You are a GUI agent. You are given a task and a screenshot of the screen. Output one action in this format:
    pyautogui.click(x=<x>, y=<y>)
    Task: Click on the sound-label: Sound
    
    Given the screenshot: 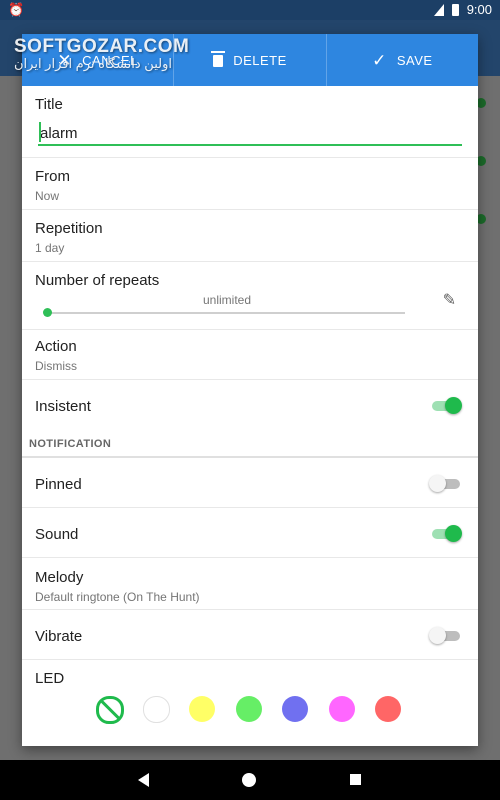 What is the action you would take?
    pyautogui.click(x=57, y=534)
    